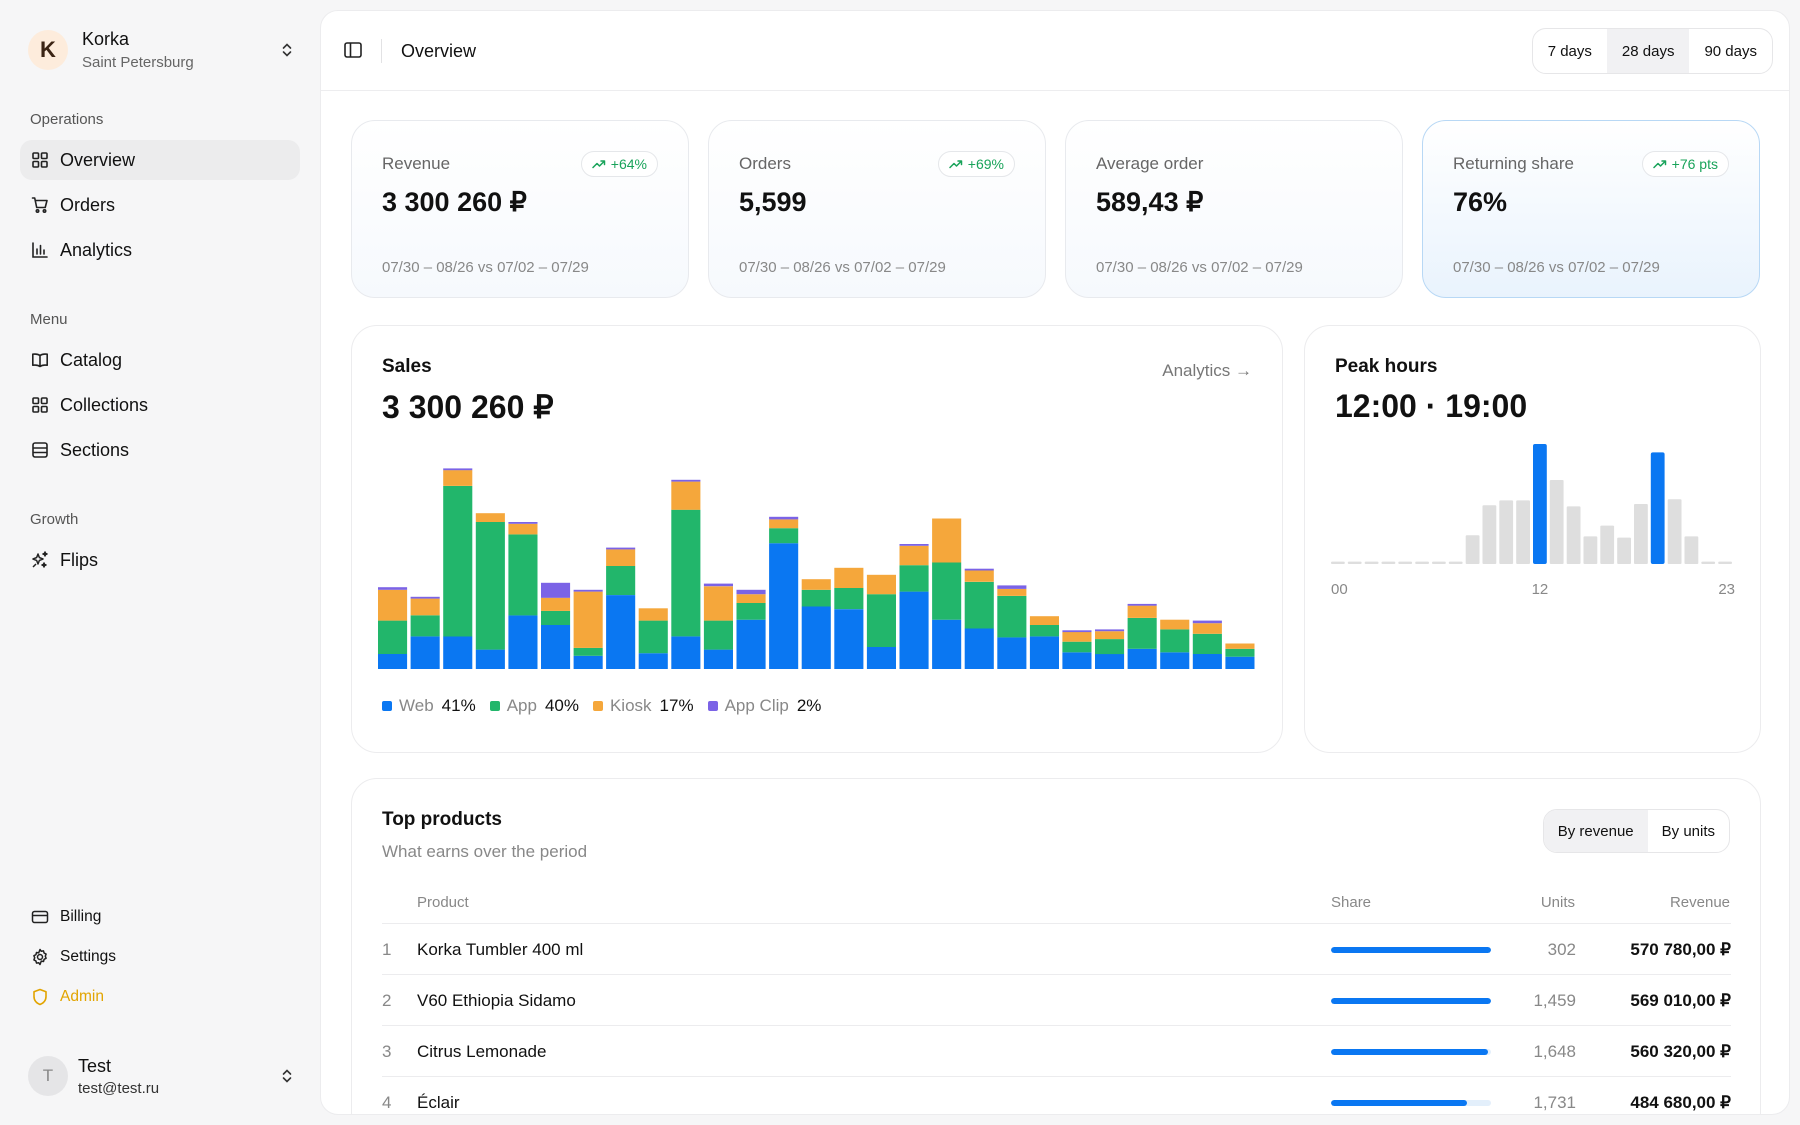  I want to click on sidebar-item-label: Flips, so click(79, 559).